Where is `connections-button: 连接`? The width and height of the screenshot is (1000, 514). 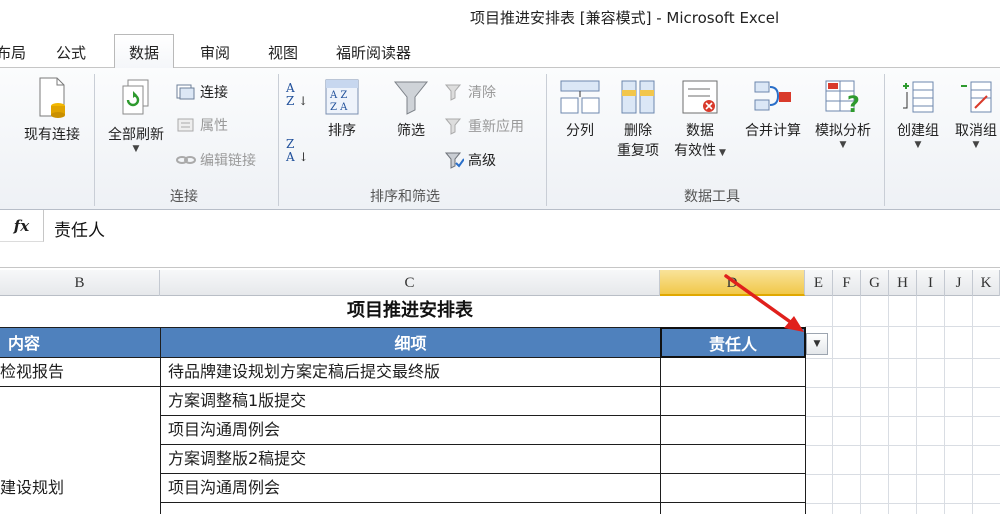 connections-button: 连接 is located at coordinates (202, 92).